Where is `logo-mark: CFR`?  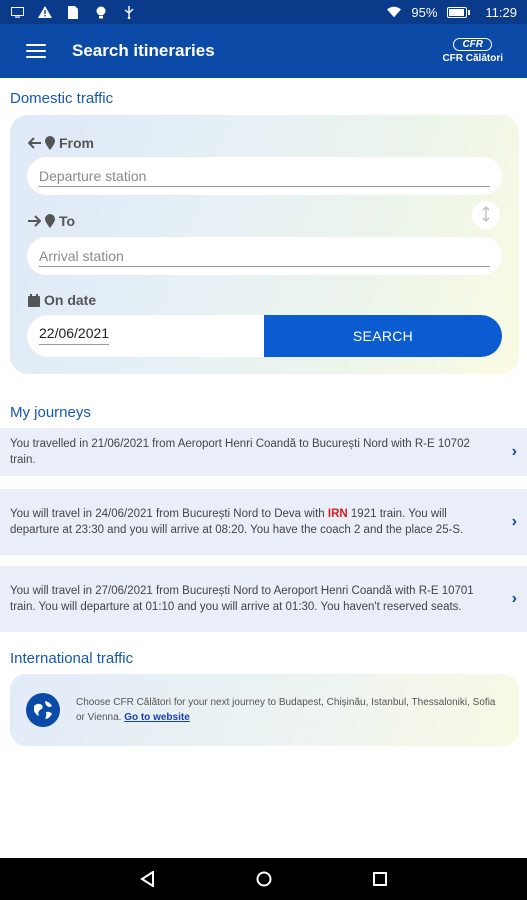
logo-mark: CFR is located at coordinates (472, 44).